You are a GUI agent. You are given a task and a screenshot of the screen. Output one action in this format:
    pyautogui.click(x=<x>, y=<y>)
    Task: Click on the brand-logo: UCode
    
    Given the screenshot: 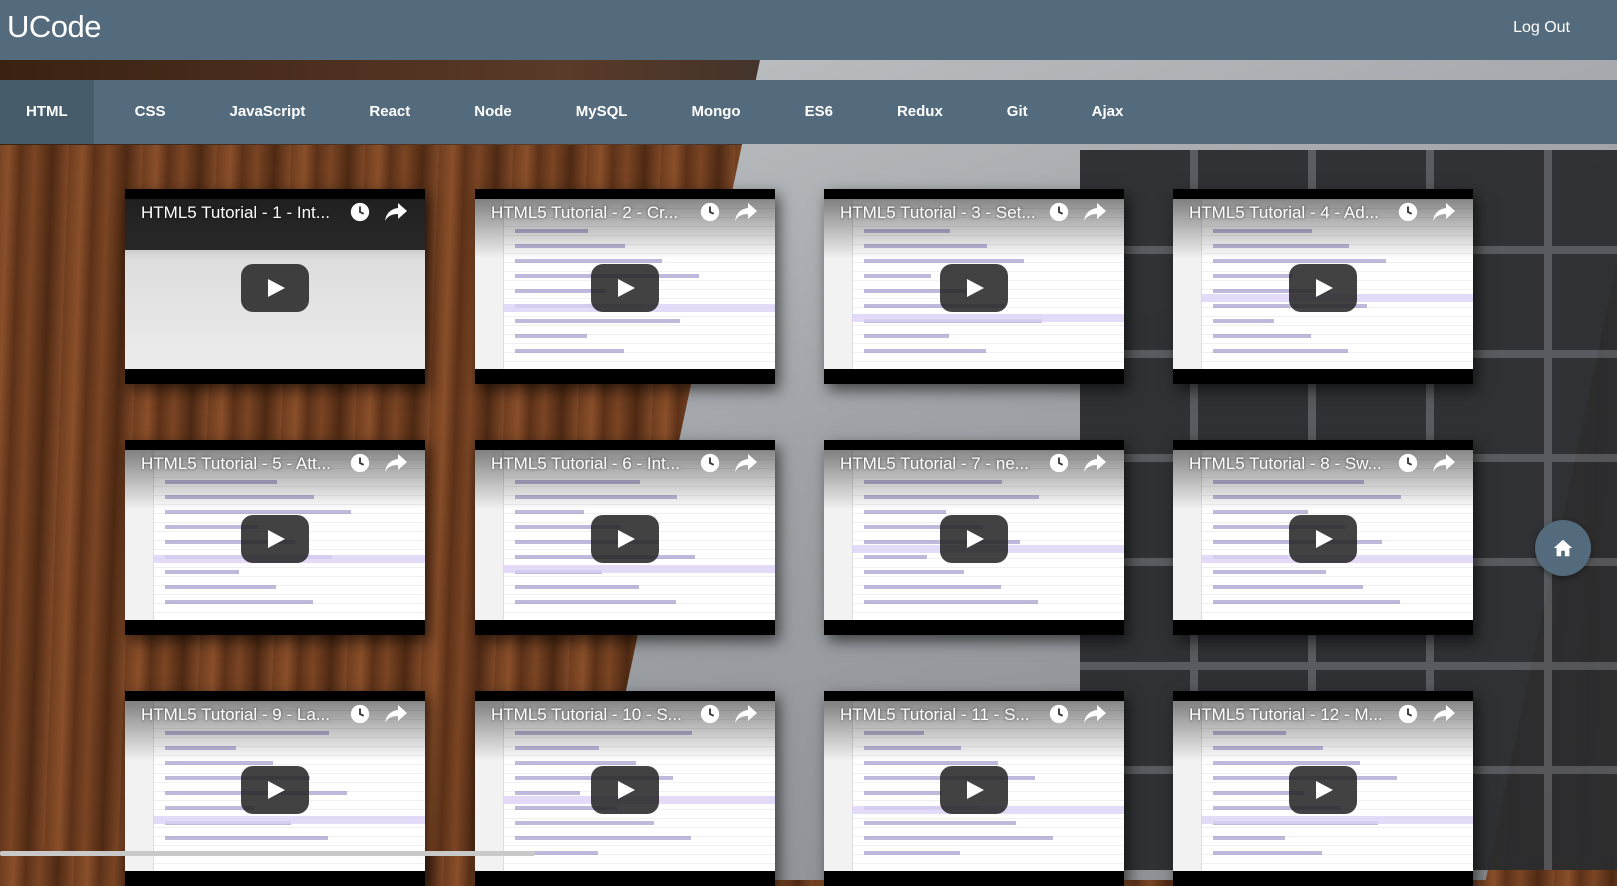 What is the action you would take?
    pyautogui.click(x=54, y=27)
    